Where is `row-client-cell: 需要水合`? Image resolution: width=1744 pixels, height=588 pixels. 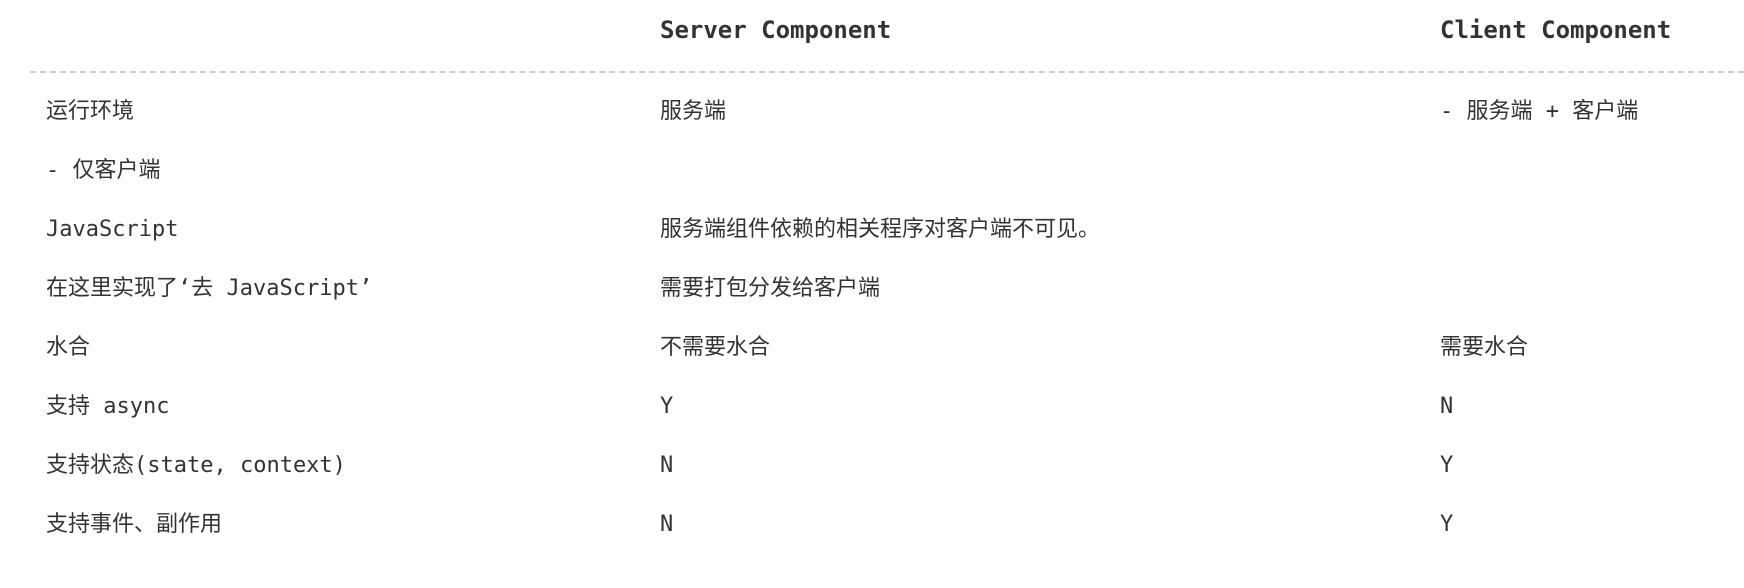
row-client-cell: 需要水合 is located at coordinates (1484, 347).